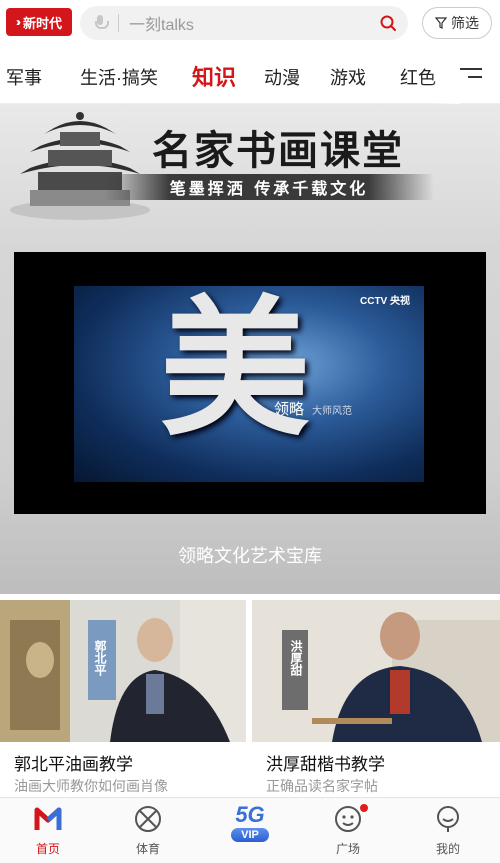 The image size is (500, 863). I want to click on nav-vip: 5G VIP, so click(250, 829).